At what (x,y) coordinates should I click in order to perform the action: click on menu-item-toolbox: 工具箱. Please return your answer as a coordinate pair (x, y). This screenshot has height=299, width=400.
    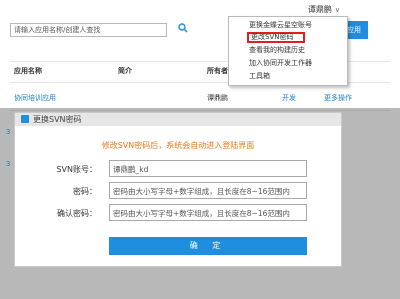
    Looking at the image, I should click on (259, 76).